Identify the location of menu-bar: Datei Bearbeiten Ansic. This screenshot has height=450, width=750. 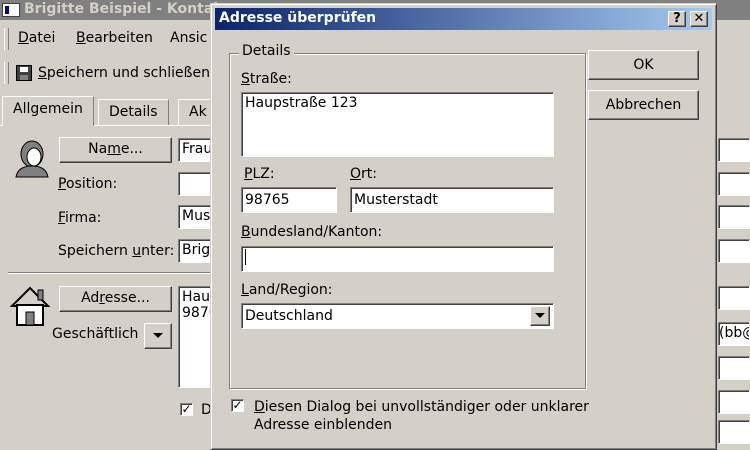
(107, 39).